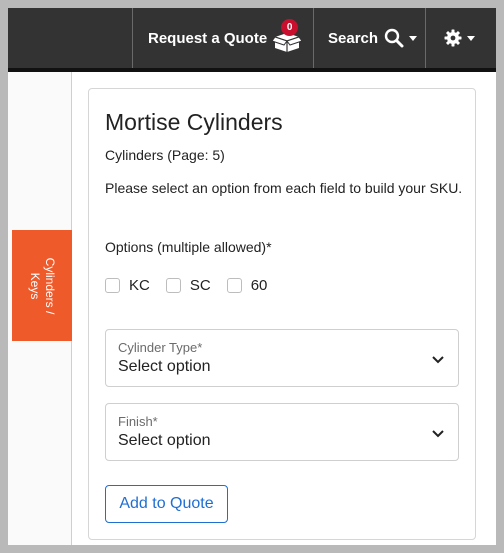 This screenshot has width=504, height=553. I want to click on page-subtitle: Cylinders (Page: 5), so click(165, 155).